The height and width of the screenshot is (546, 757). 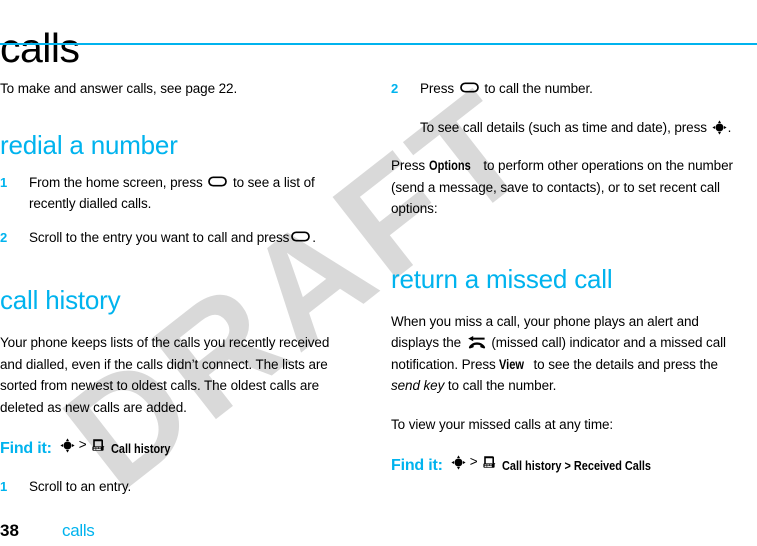 What do you see at coordinates (408, 165) in the screenshot?
I see `options-paragraph-before: Press` at bounding box center [408, 165].